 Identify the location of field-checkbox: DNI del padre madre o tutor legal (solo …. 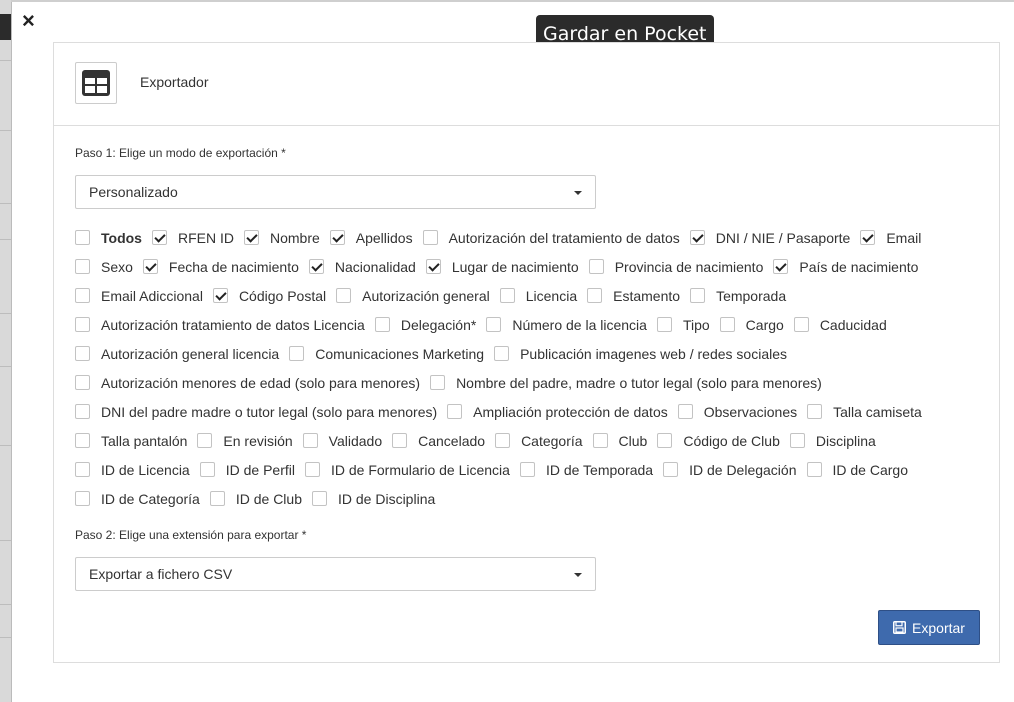
(256, 412).